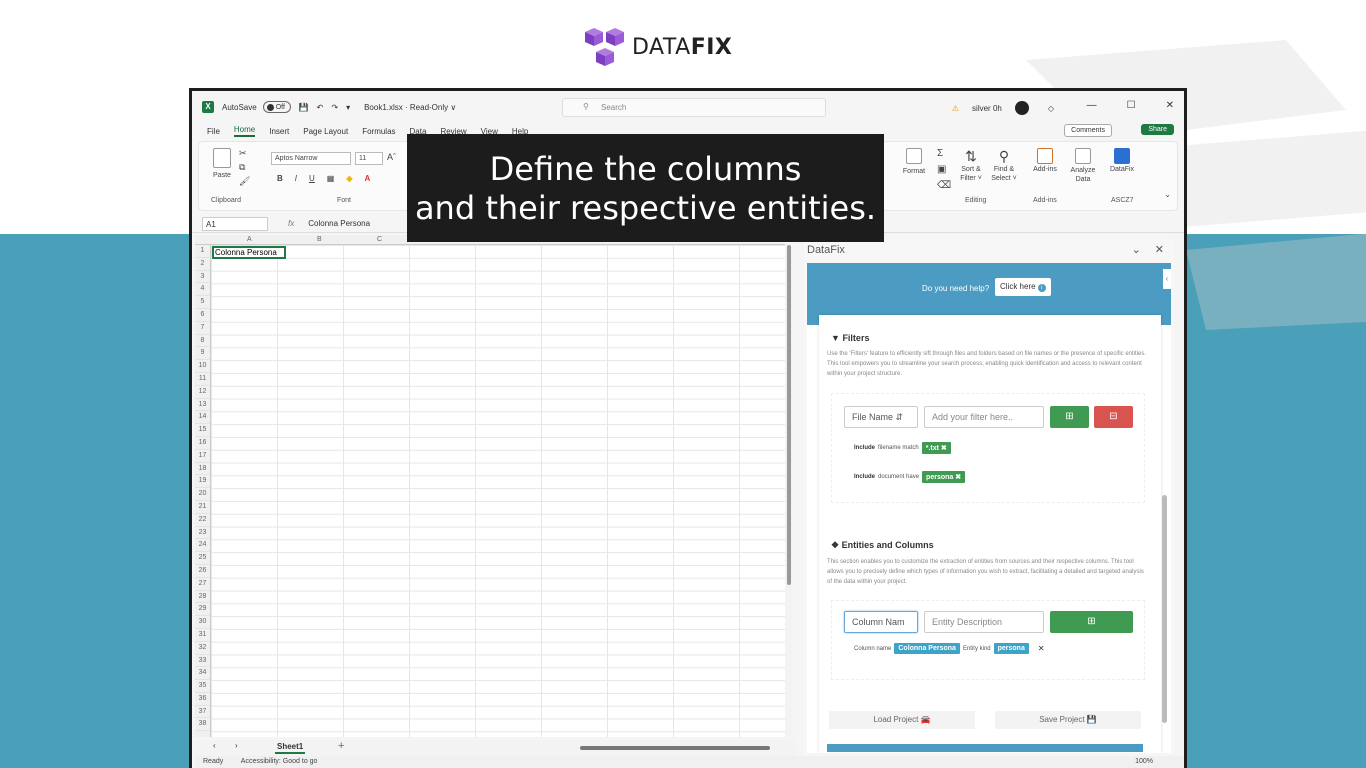  What do you see at coordinates (202, 699) in the screenshot?
I see `row-header: 36` at bounding box center [202, 699].